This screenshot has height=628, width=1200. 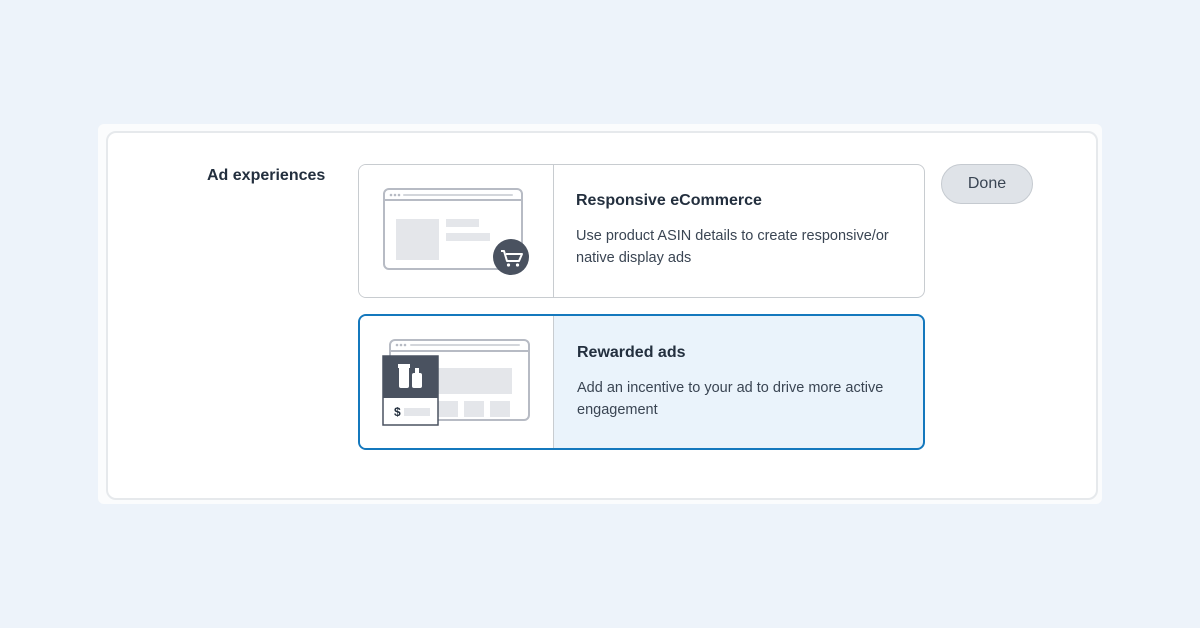 I want to click on price-symbol: $, so click(x=397, y=412).